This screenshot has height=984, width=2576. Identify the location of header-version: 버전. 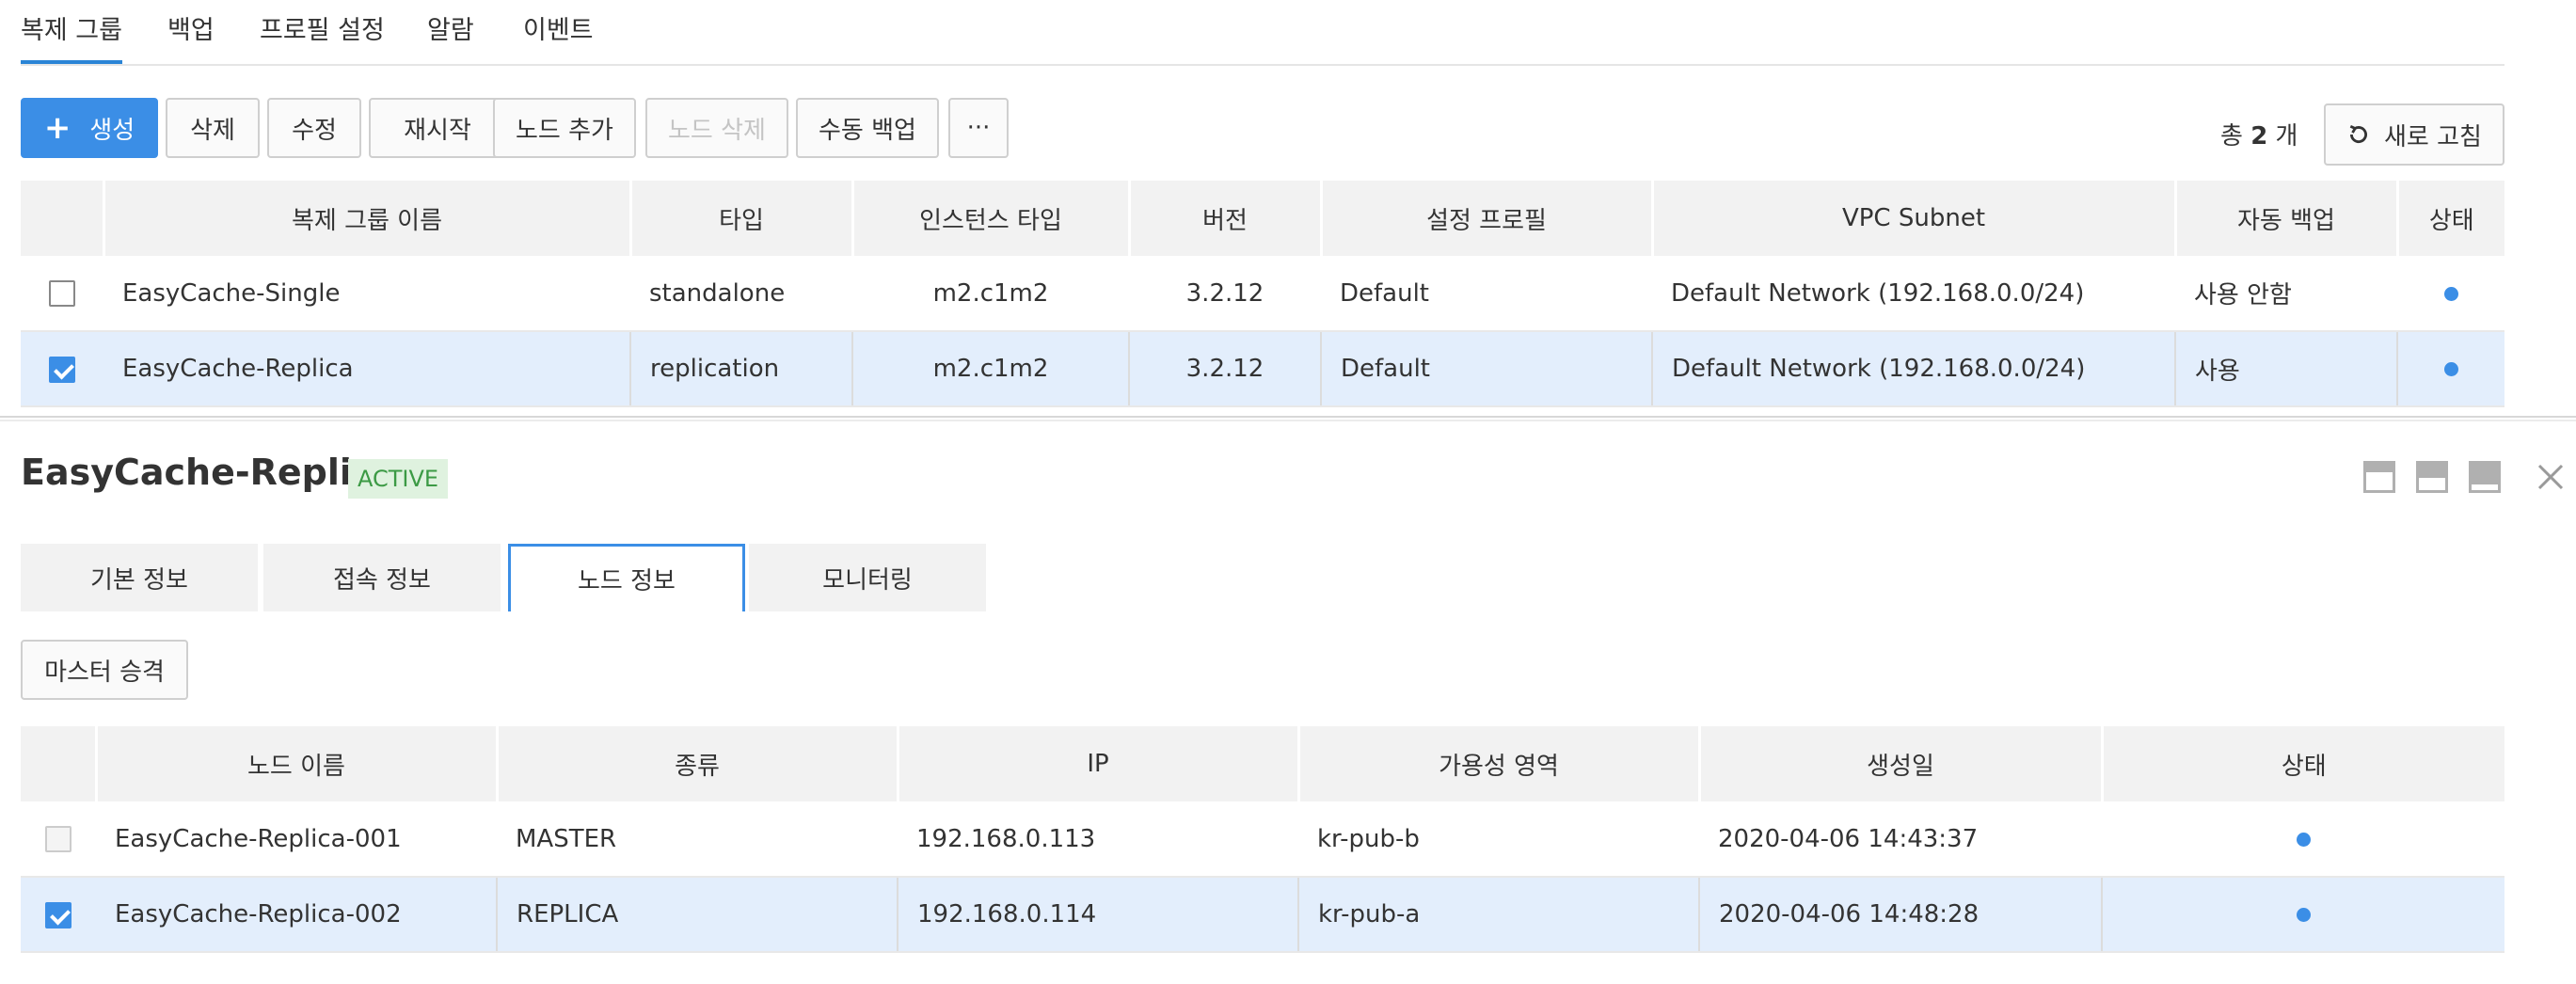
(1224, 218).